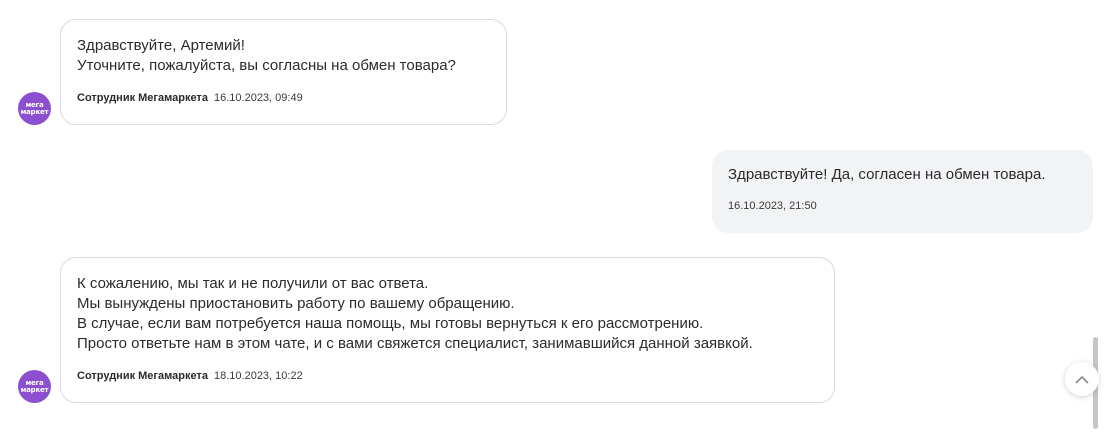  I want to click on chevron-up-icon, so click(1082, 379).